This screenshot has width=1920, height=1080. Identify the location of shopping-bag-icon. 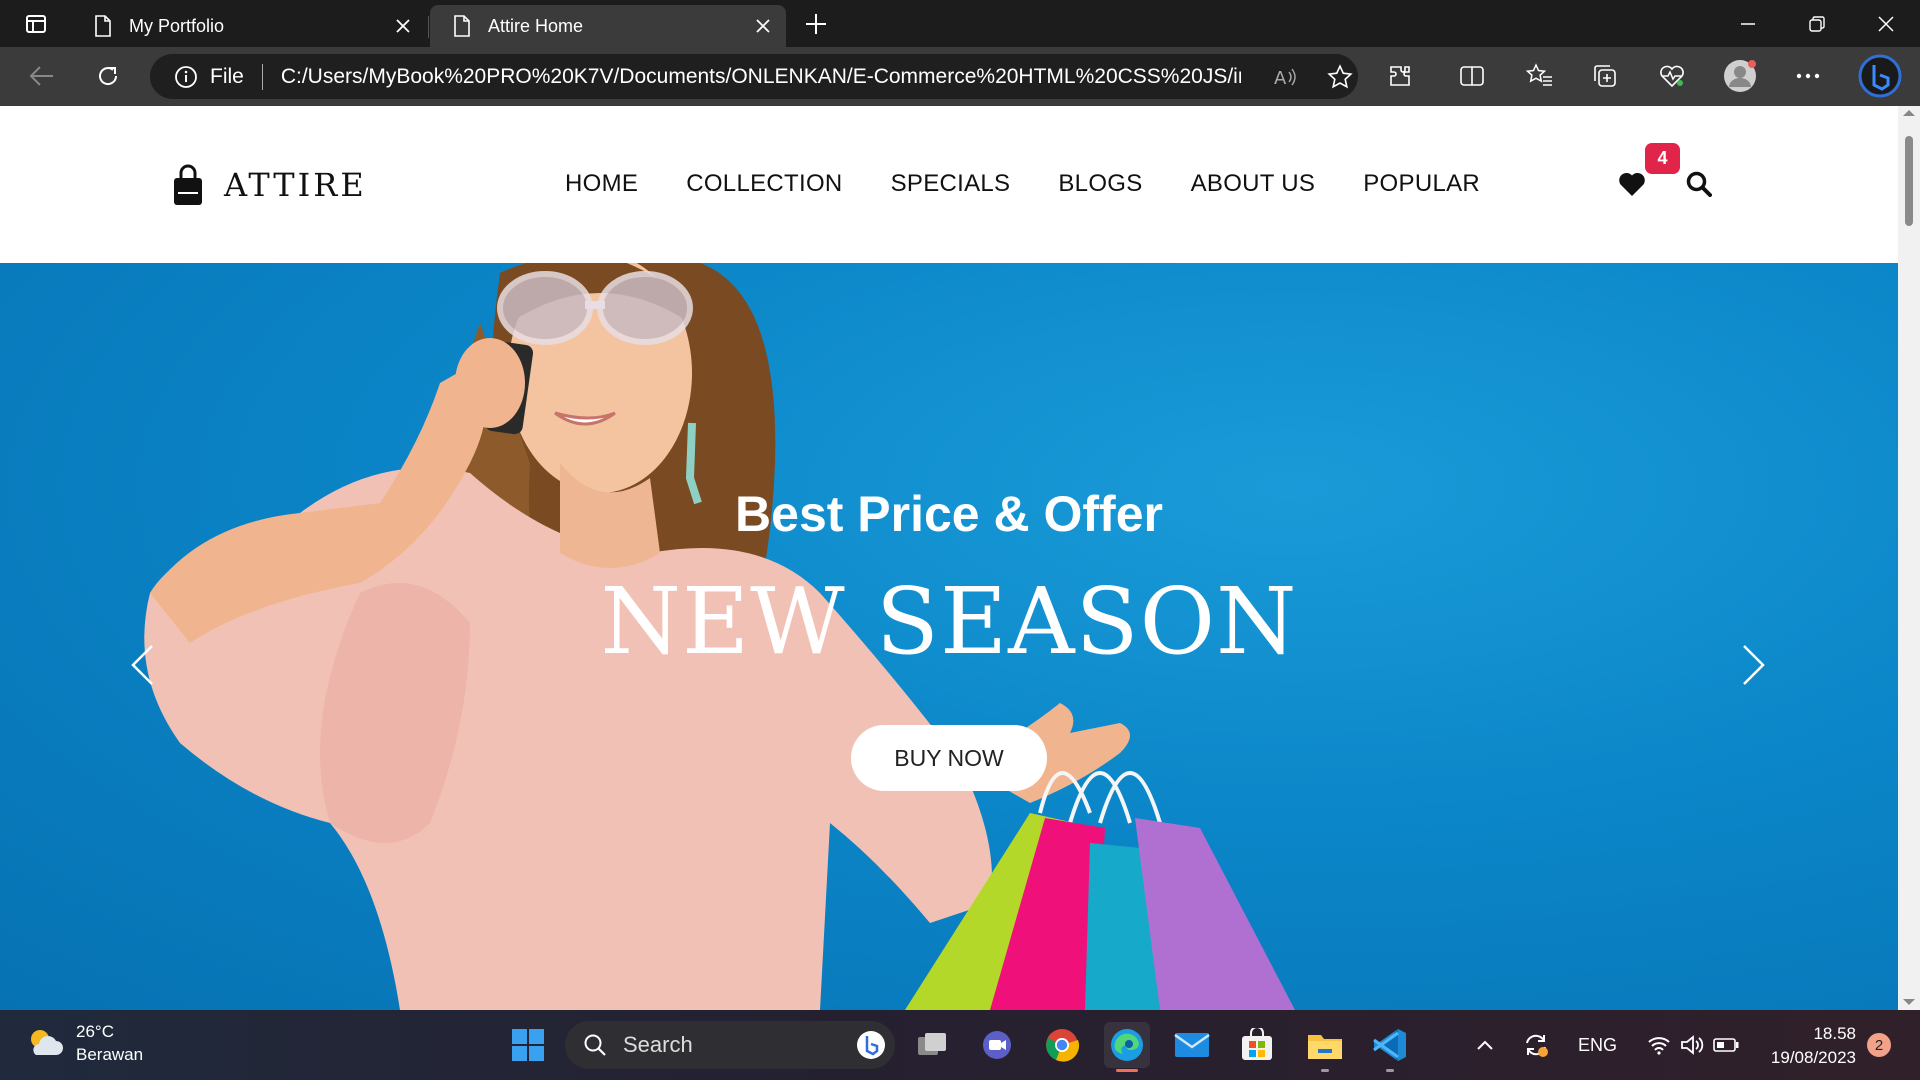
(188, 184).